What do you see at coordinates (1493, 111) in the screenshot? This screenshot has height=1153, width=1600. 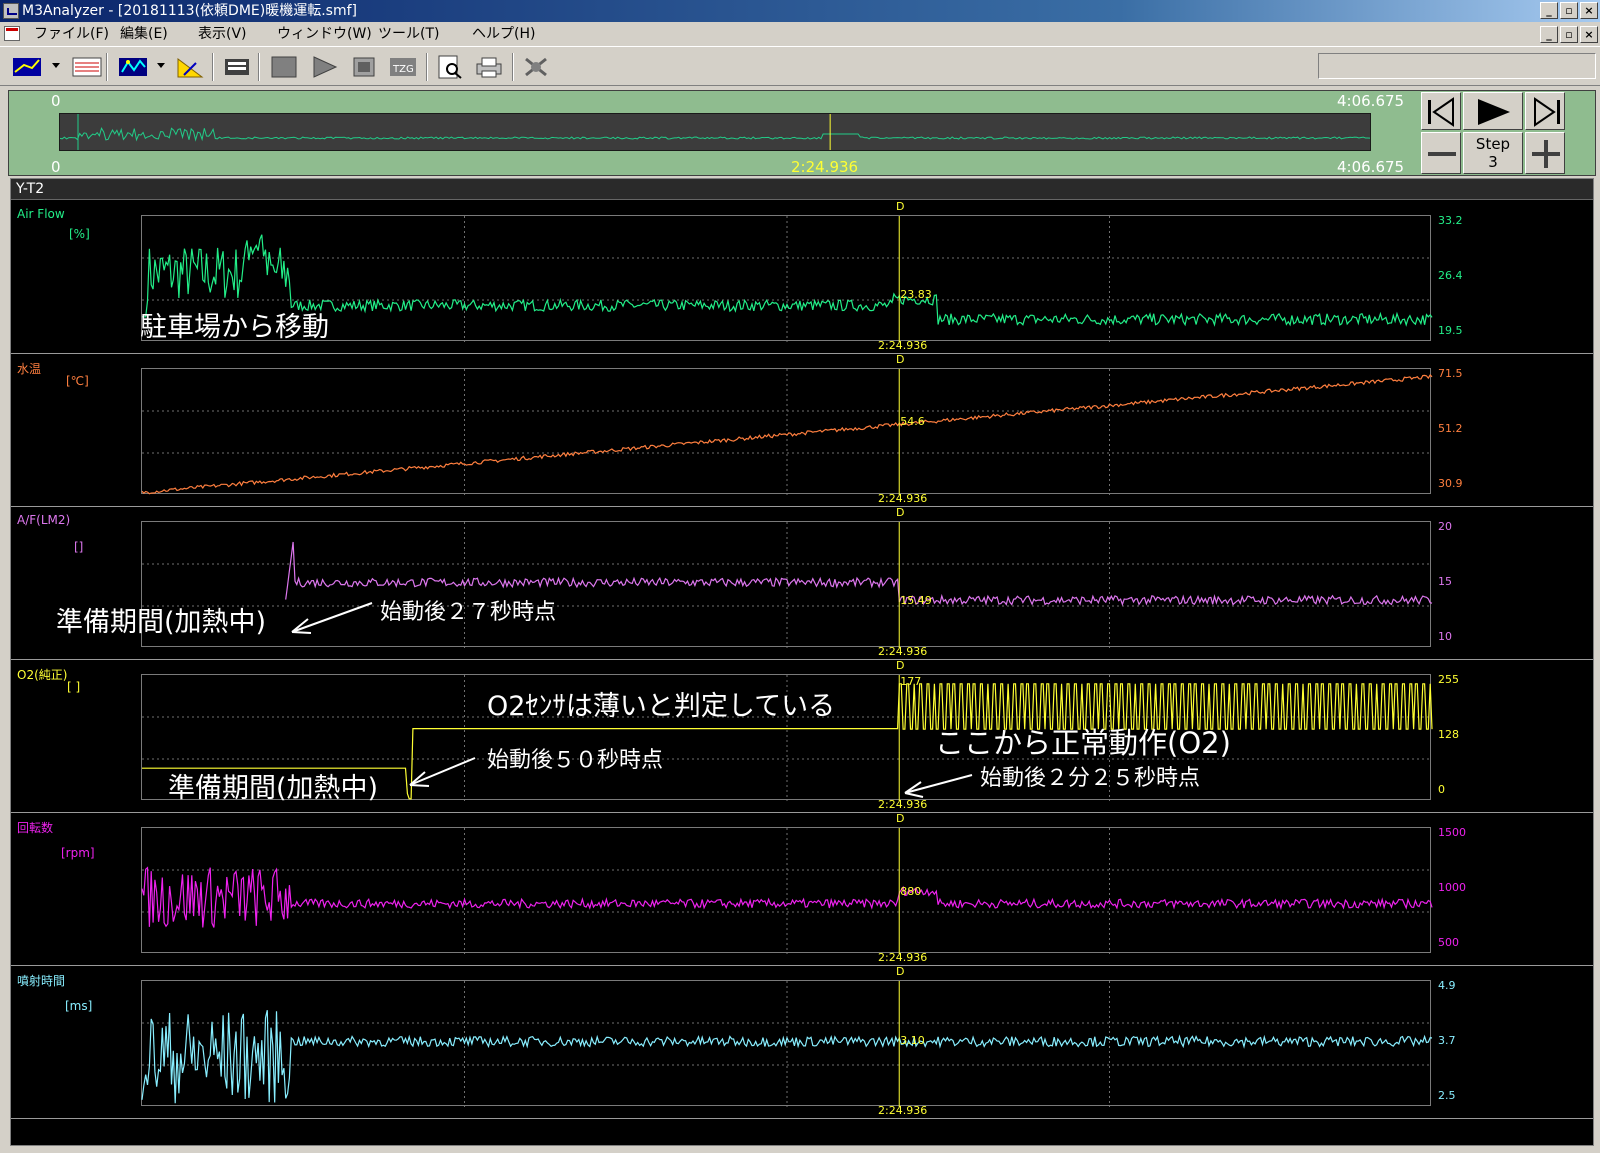 I see `play-button` at bounding box center [1493, 111].